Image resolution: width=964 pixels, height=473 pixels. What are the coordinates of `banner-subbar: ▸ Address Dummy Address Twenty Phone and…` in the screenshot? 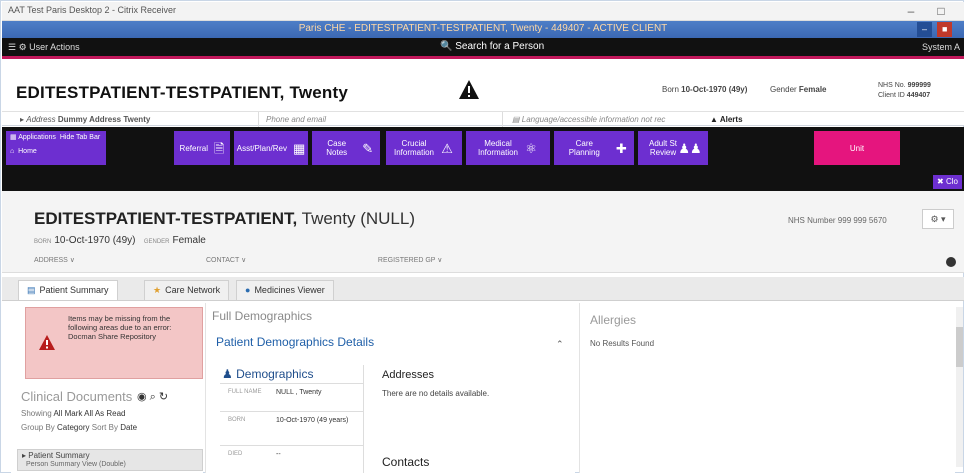 It's located at (483, 119).